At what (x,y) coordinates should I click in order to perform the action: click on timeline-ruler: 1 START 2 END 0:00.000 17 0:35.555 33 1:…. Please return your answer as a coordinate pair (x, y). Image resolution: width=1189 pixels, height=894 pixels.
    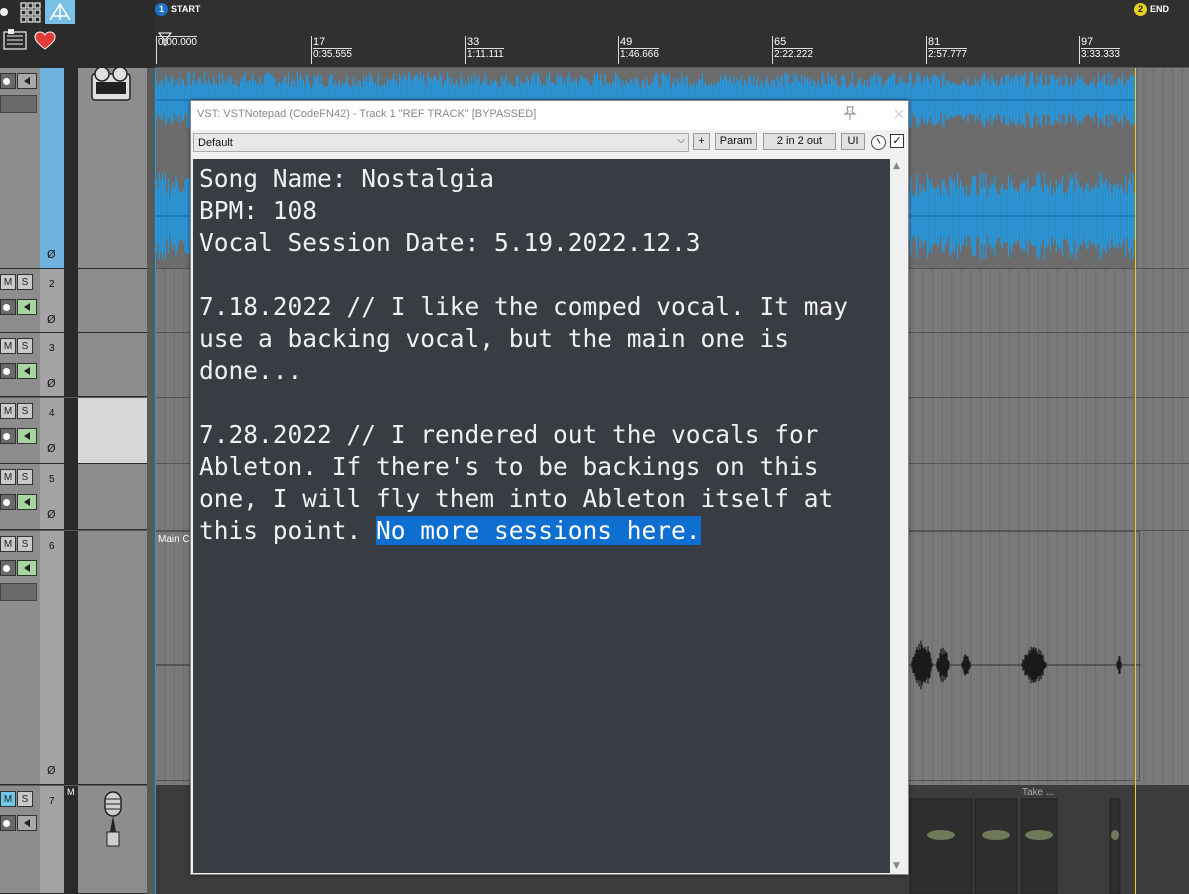
    Looking at the image, I should click on (672, 34).